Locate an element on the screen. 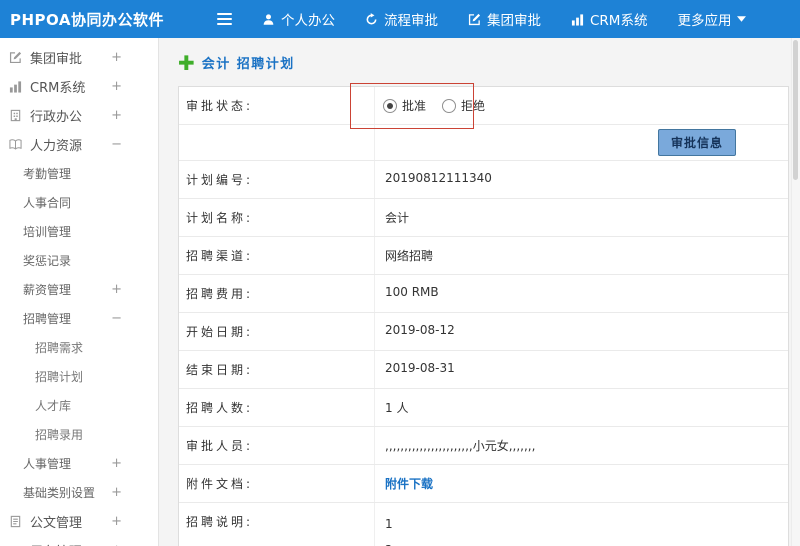 The height and width of the screenshot is (546, 800). radio-label: 拒绝 is located at coordinates (473, 106).